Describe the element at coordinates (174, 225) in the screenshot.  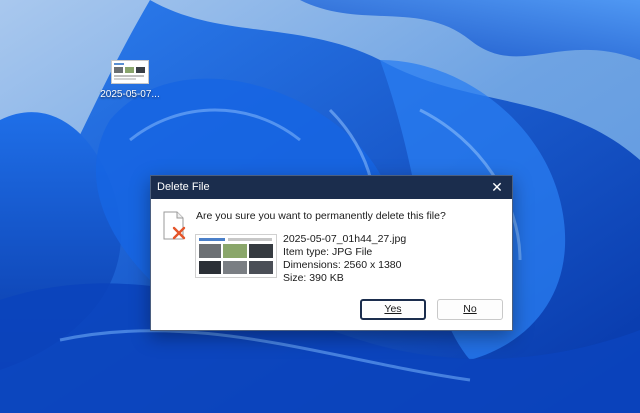
I see `file-delete-icon` at that location.